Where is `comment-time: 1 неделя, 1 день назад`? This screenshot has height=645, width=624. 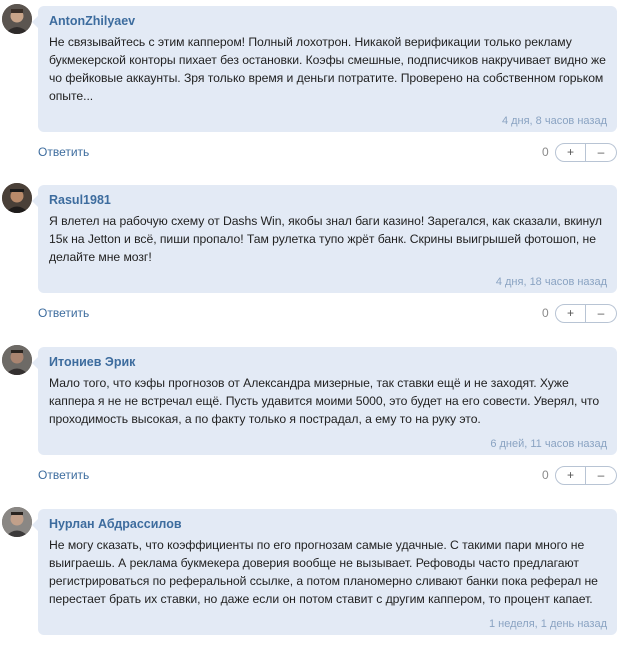 comment-time: 1 неделя, 1 день назад is located at coordinates (547, 624).